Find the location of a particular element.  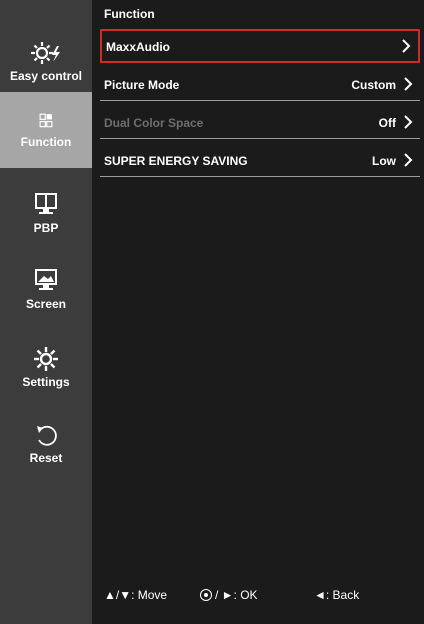

page-title: Function is located at coordinates (129, 14).